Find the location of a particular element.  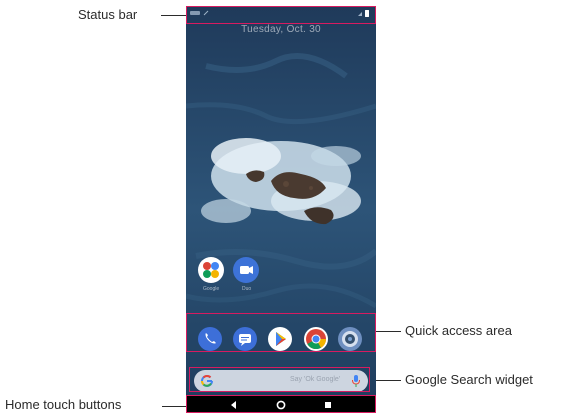

quick-access-area-callout: Quick access area is located at coordinates (458, 330).